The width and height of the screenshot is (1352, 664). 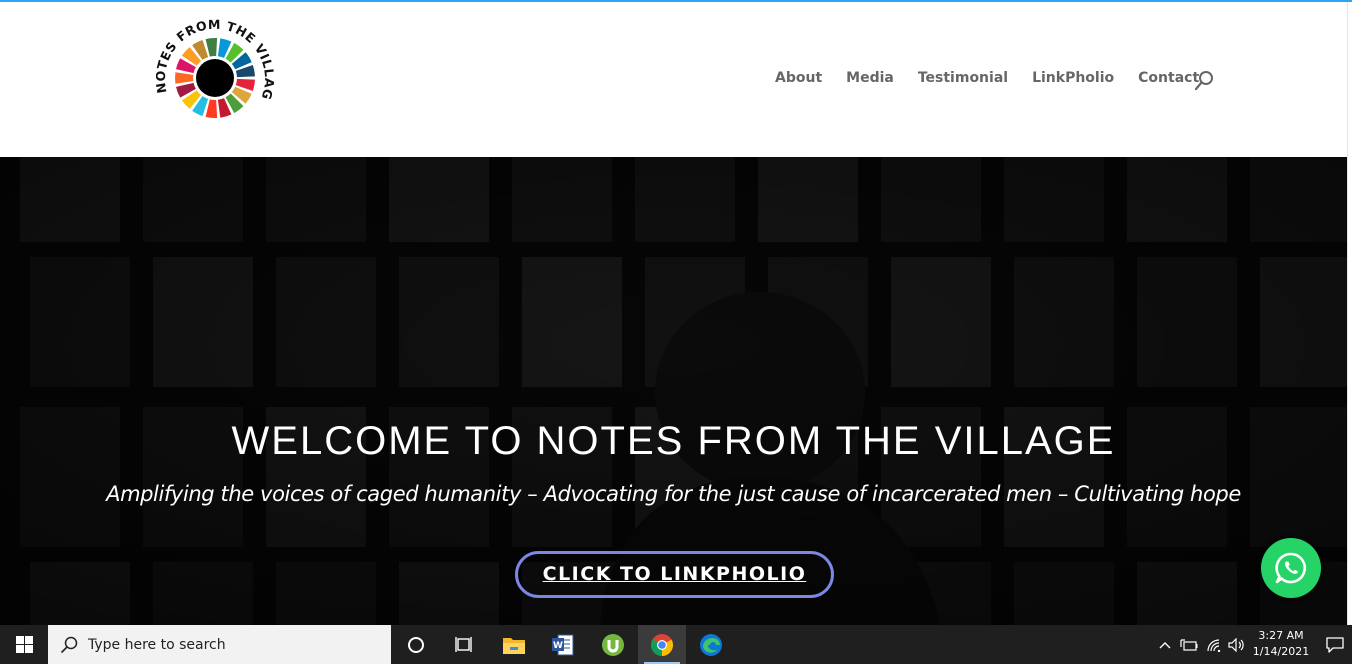 I want to click on volume-button, so click(x=1237, y=644).